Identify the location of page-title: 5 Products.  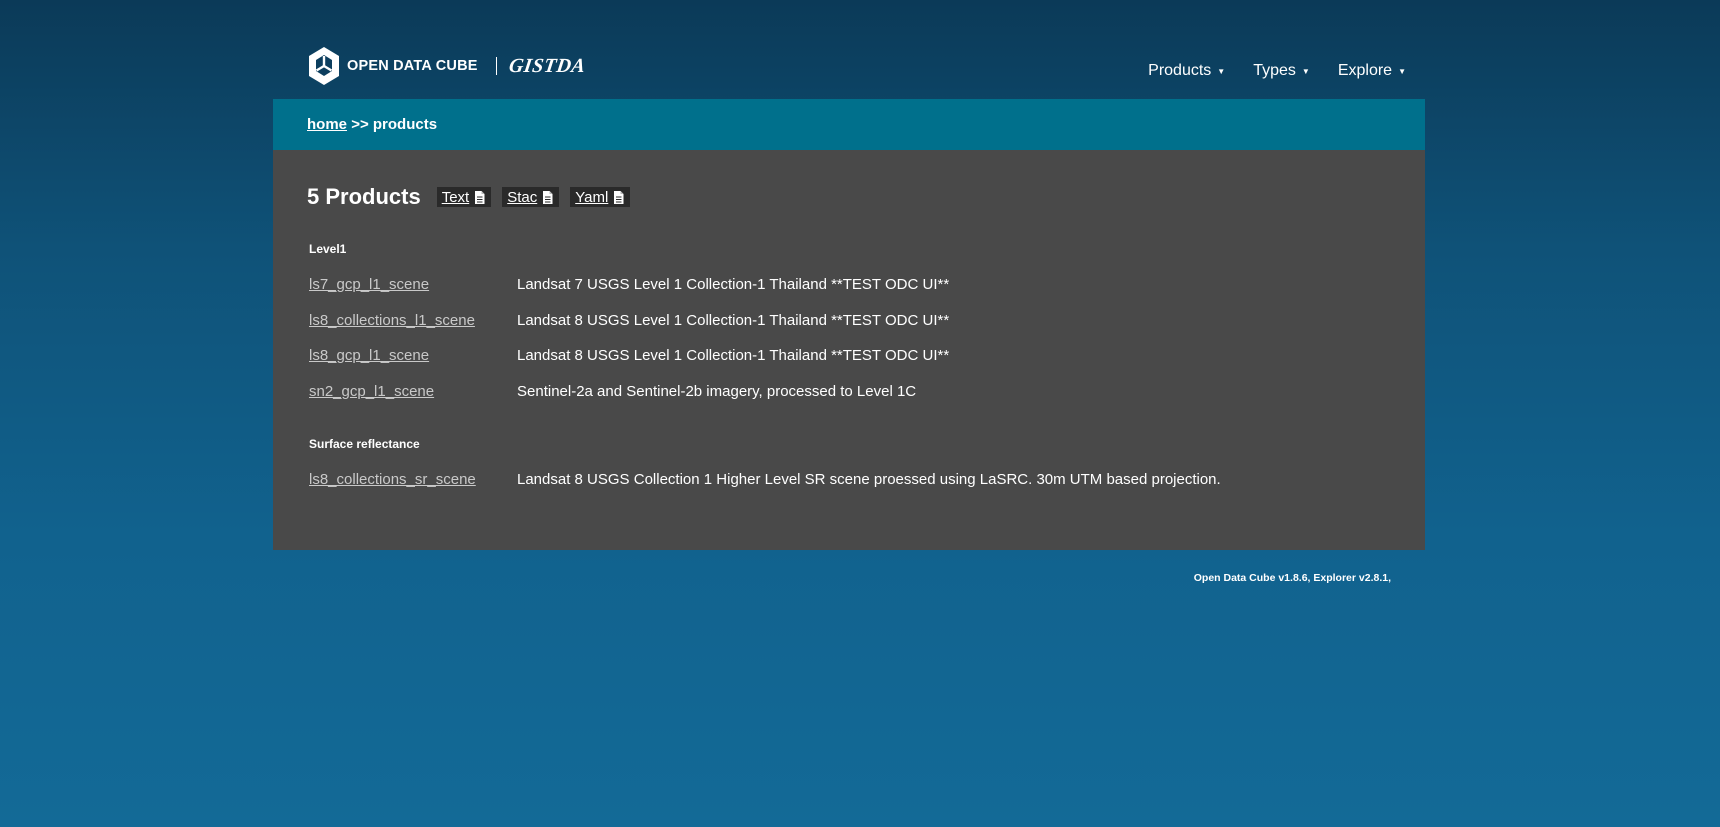
(364, 196).